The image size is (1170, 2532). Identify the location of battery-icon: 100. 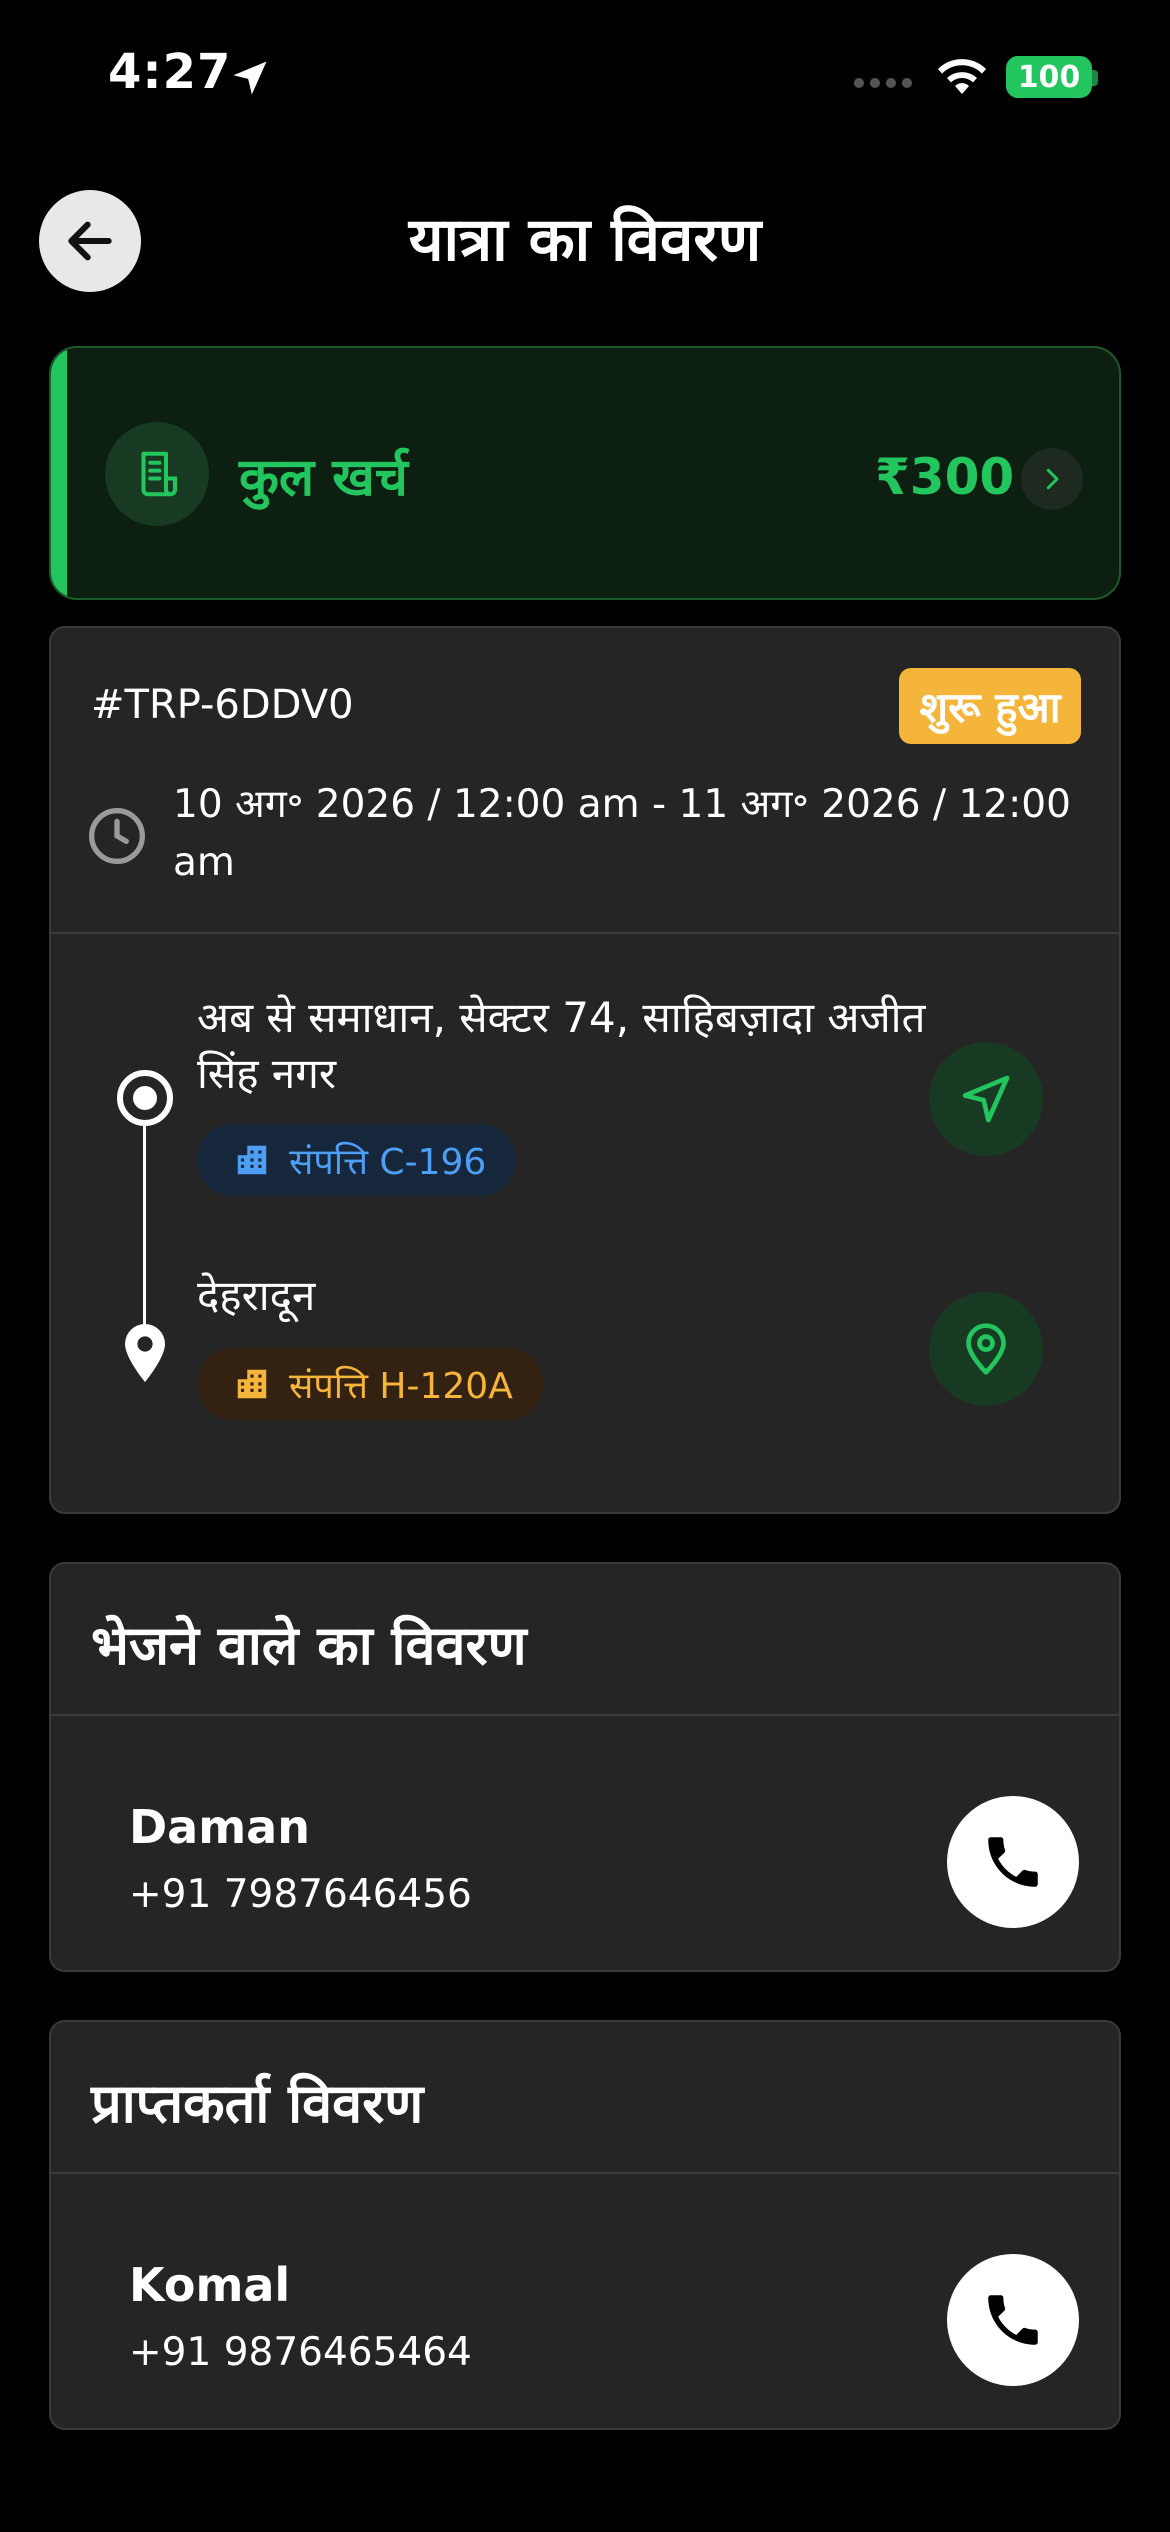
(1049, 77).